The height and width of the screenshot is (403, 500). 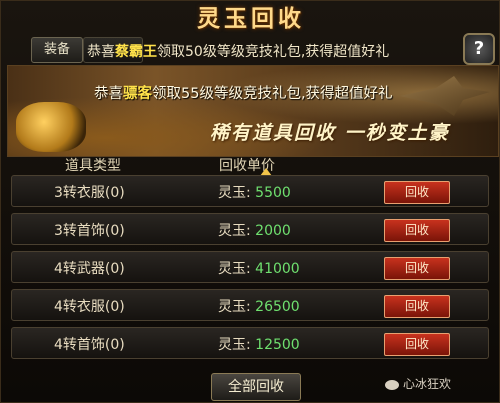 What do you see at coordinates (479, 49) in the screenshot?
I see `help-icon: ?` at bounding box center [479, 49].